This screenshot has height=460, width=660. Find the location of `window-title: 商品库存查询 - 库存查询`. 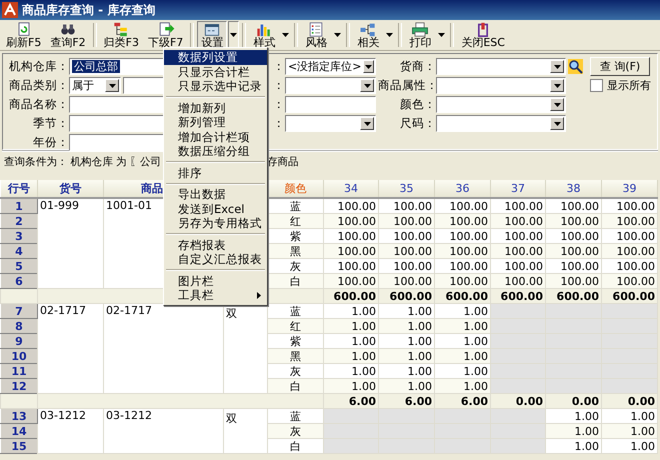

window-title: 商品库存查询 - 库存查询 is located at coordinates (330, 10).